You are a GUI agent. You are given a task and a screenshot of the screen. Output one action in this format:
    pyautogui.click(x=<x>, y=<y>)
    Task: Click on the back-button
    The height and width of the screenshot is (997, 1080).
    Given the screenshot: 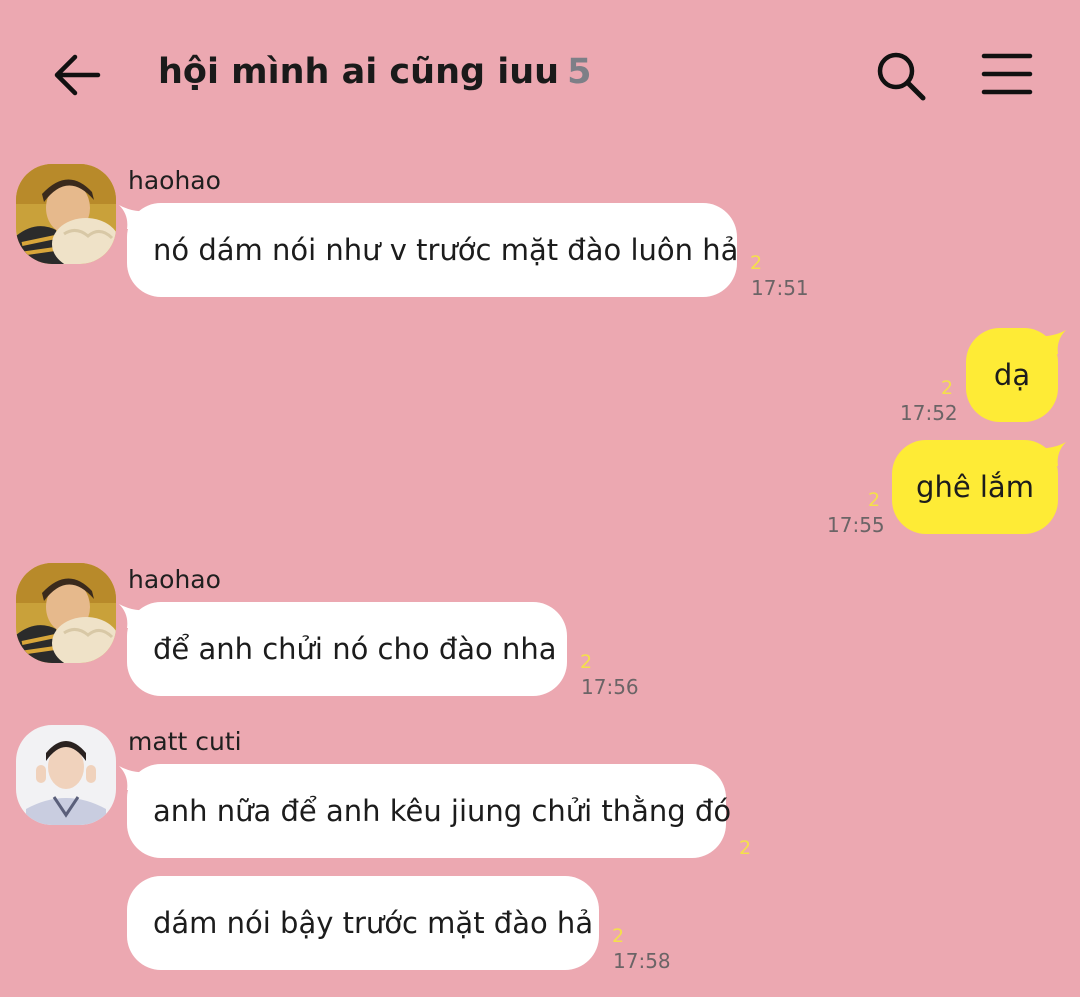 What is the action you would take?
    pyautogui.click(x=77, y=75)
    